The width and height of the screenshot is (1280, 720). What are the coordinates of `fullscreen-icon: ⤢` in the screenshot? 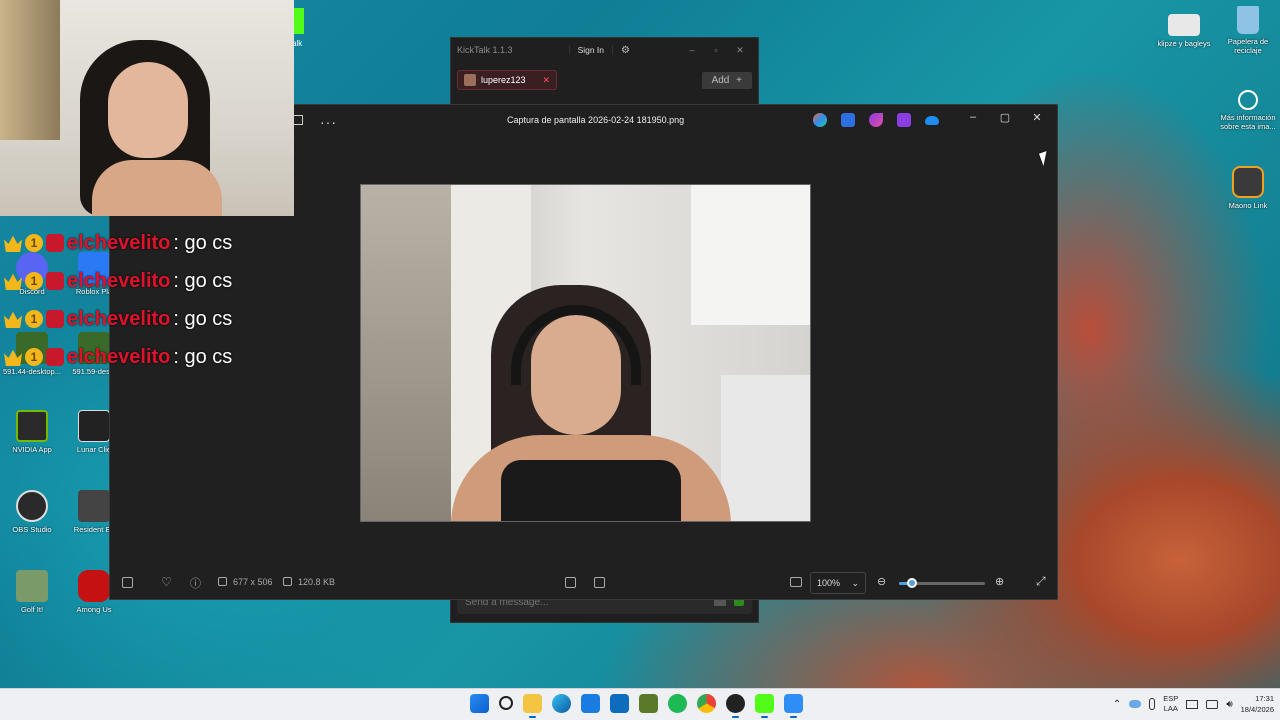 It's located at (1041, 581).